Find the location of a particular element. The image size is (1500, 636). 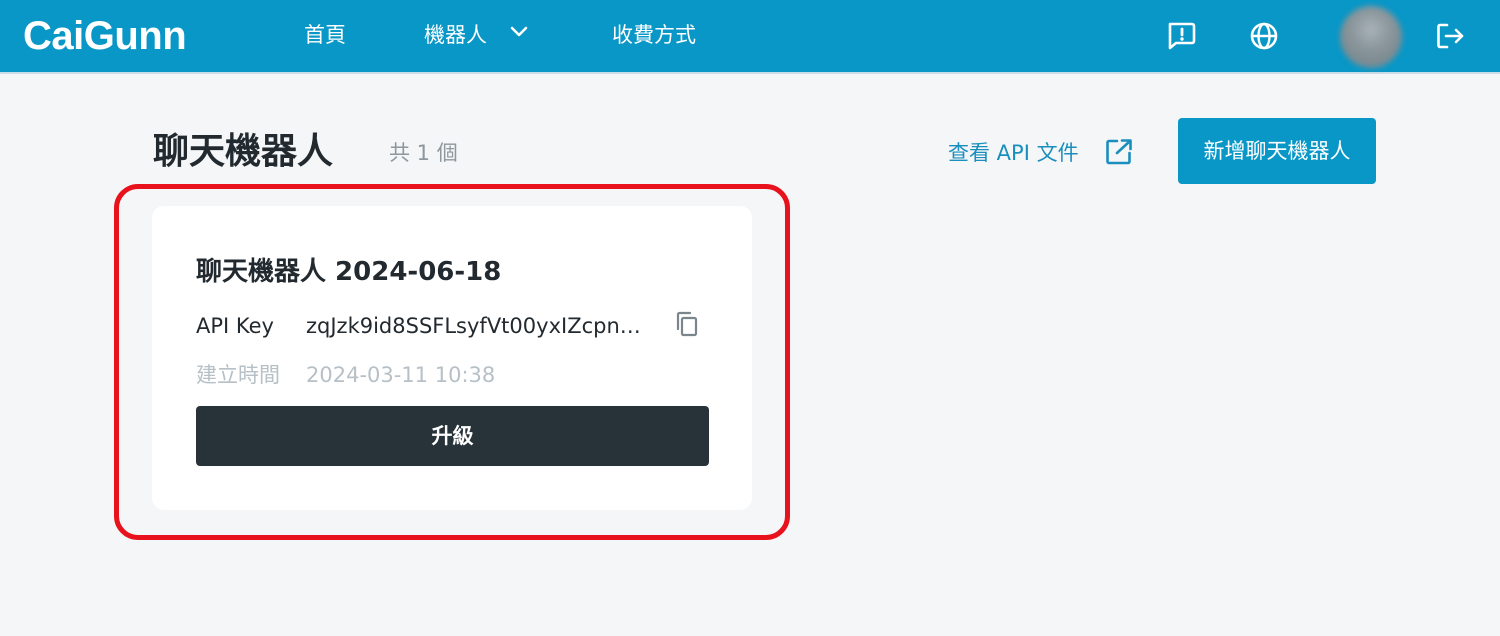

logout-icon is located at coordinates (1450, 36).